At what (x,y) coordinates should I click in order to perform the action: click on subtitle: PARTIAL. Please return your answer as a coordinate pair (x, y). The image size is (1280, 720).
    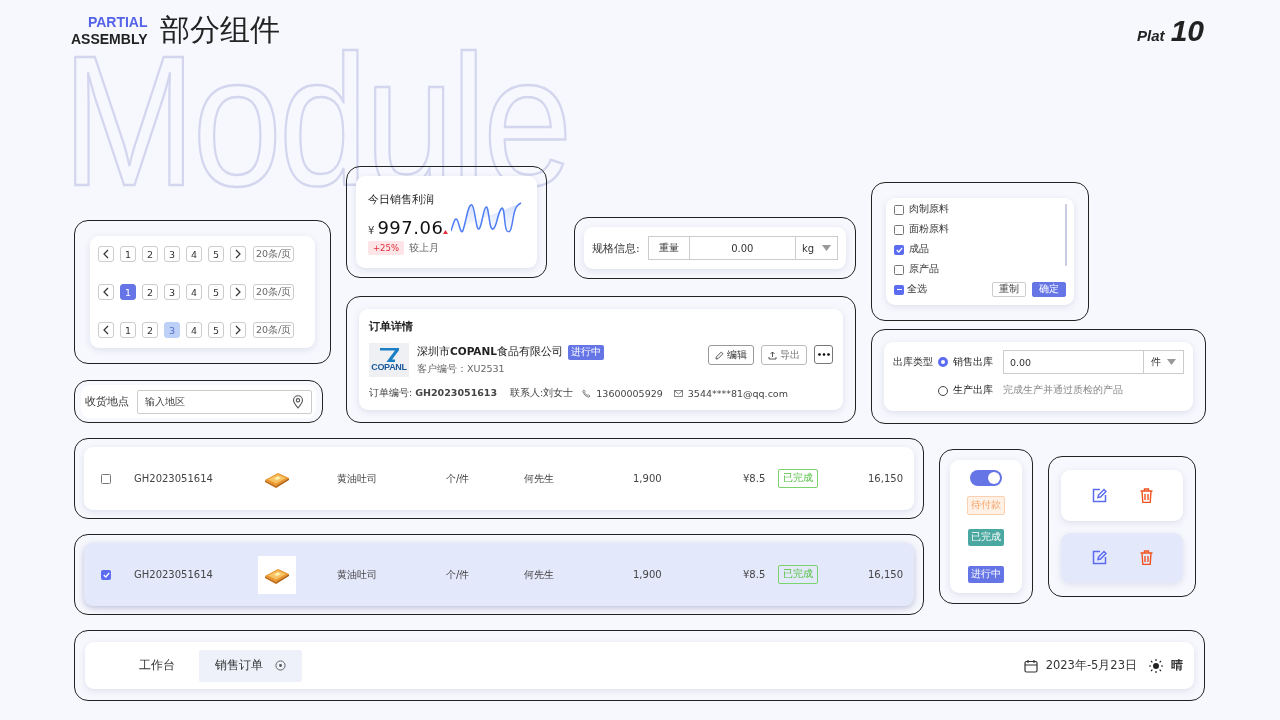
    Looking at the image, I should click on (117, 22).